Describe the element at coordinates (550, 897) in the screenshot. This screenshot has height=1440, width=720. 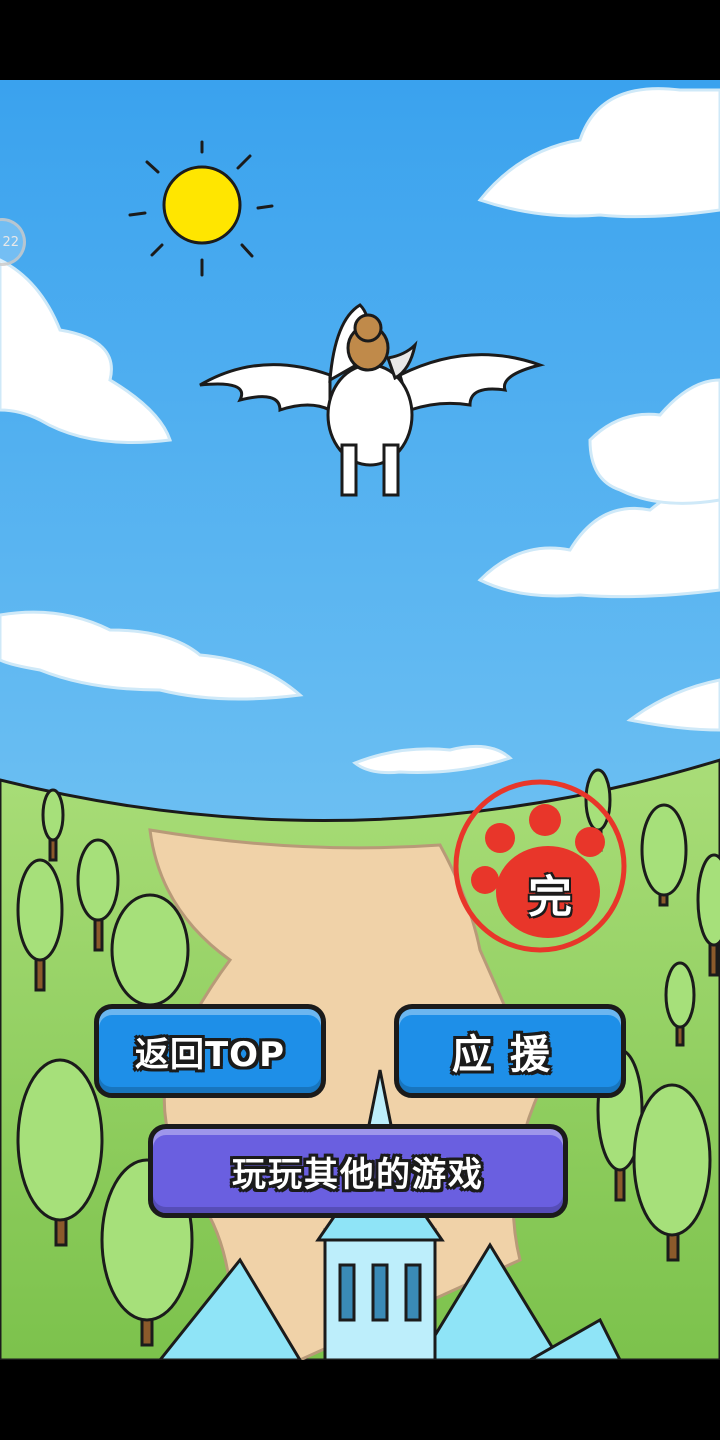
I see `stamp-label: 完` at that location.